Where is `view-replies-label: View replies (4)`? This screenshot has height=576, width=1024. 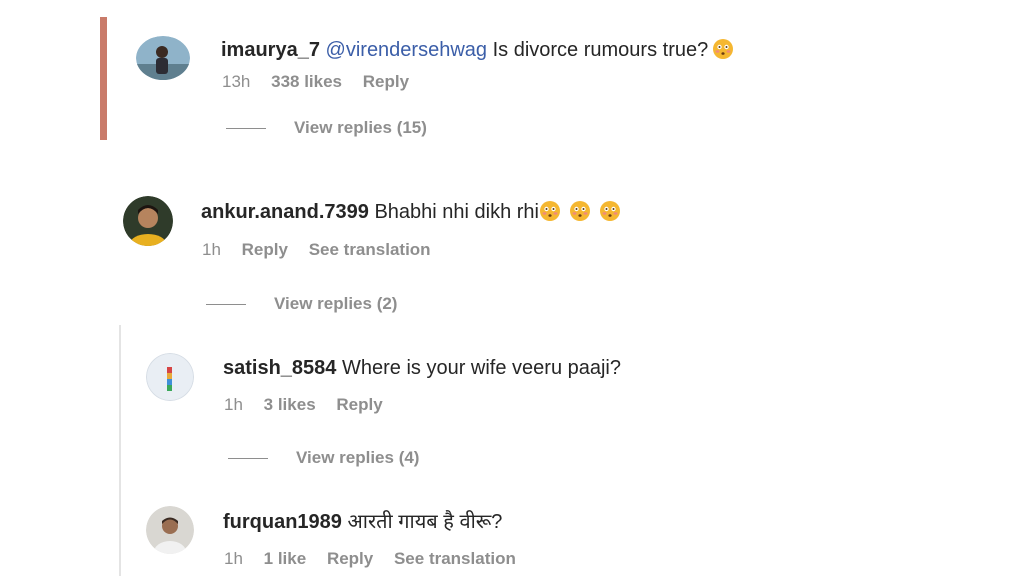
view-replies-label: View replies (4) is located at coordinates (358, 457).